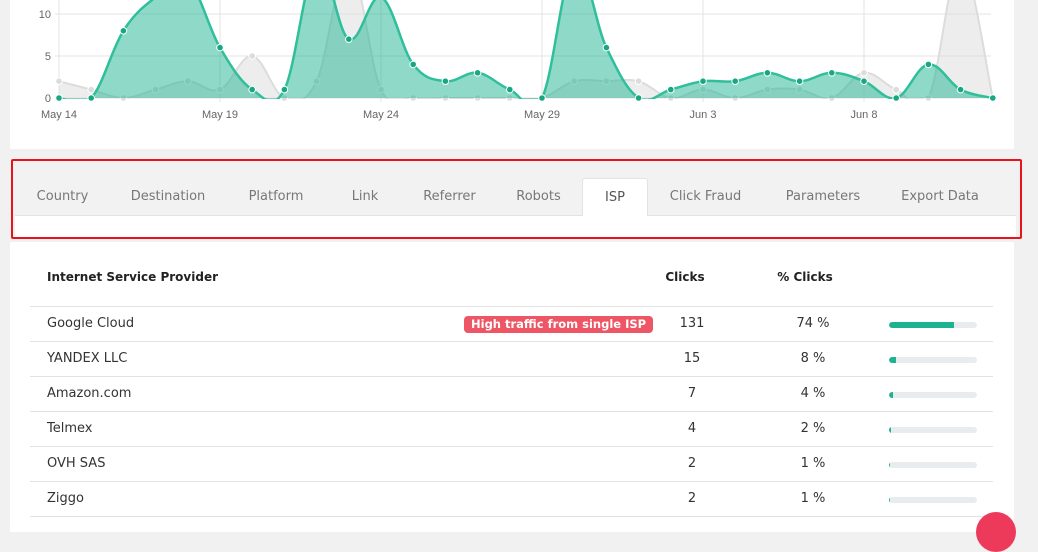 The image size is (1038, 552). I want to click on isp-name: Amazon.com, so click(89, 393).